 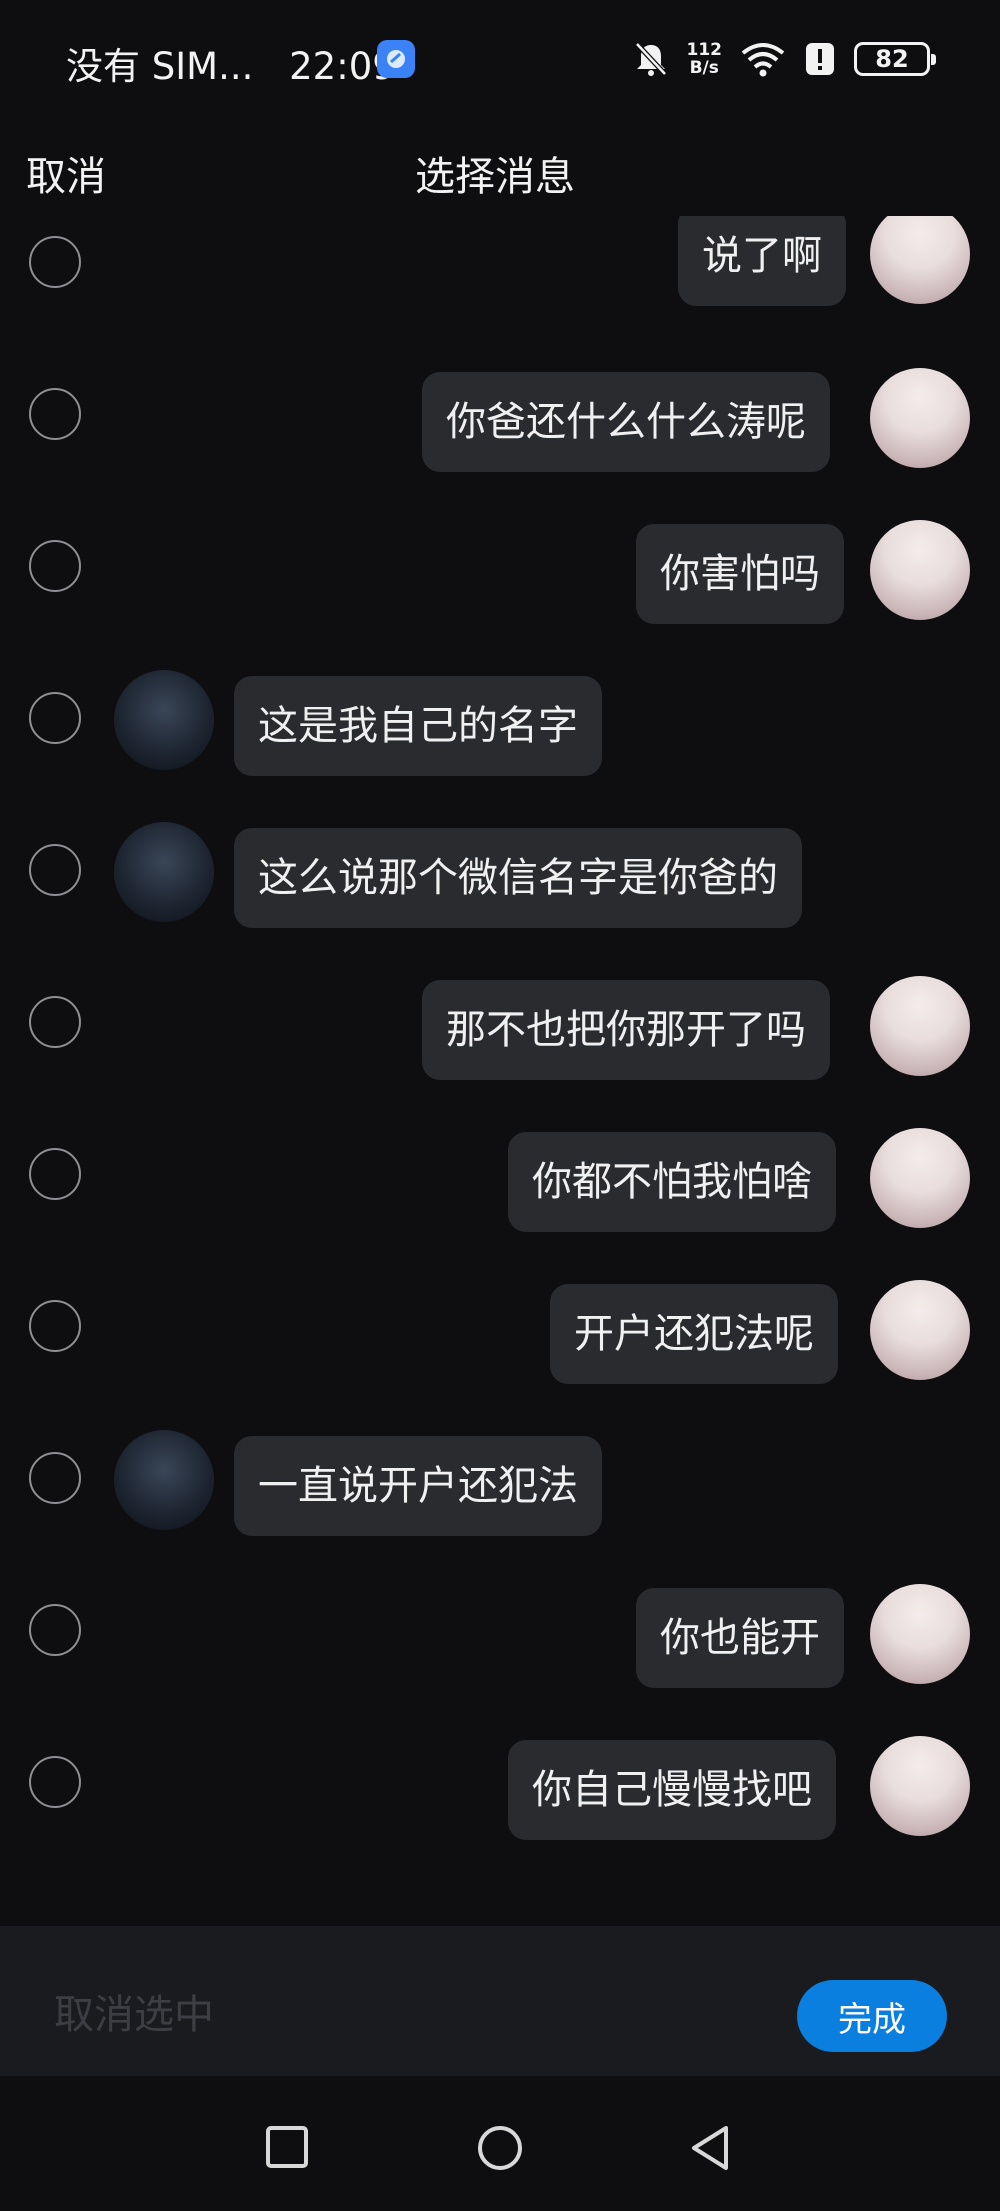 I want to click on status-bar: 没有 SIM... 22:09 112 B/s 82, so click(x=500, y=60).